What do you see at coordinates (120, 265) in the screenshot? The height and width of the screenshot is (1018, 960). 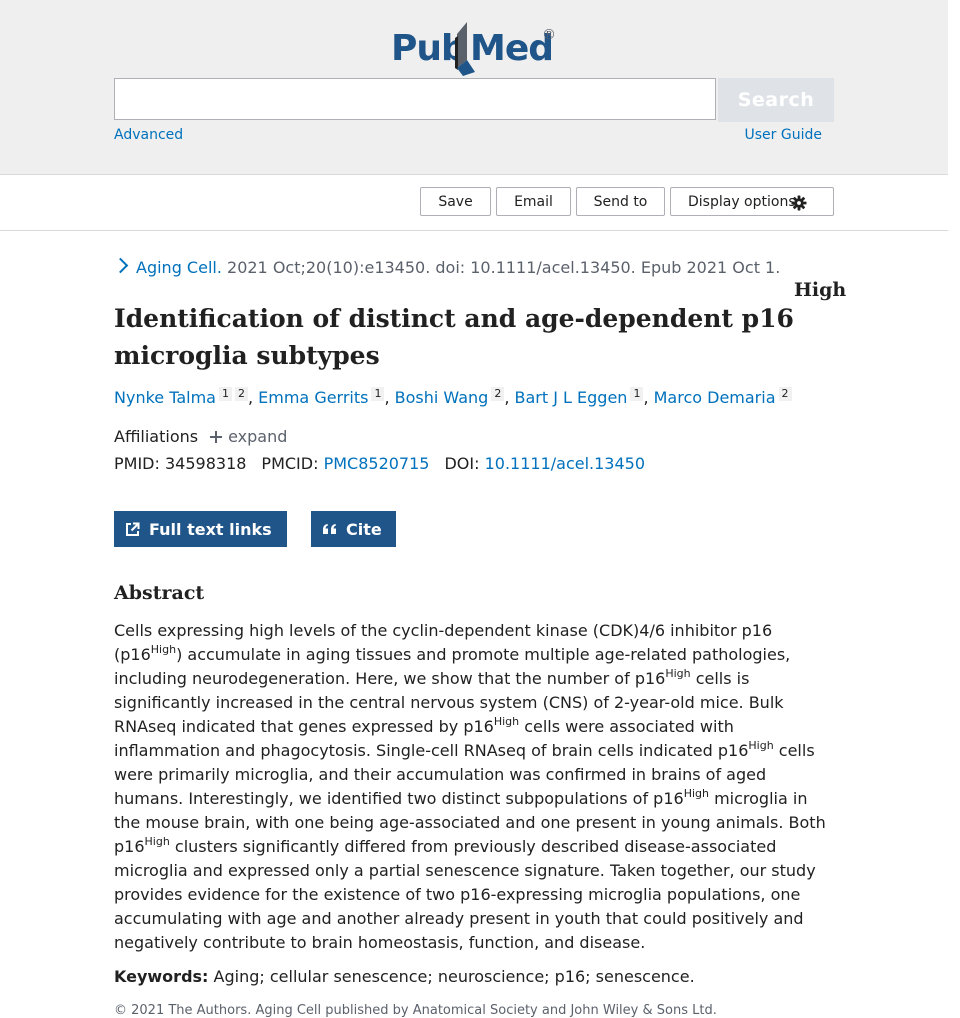 I see `chevron-right-icon` at bounding box center [120, 265].